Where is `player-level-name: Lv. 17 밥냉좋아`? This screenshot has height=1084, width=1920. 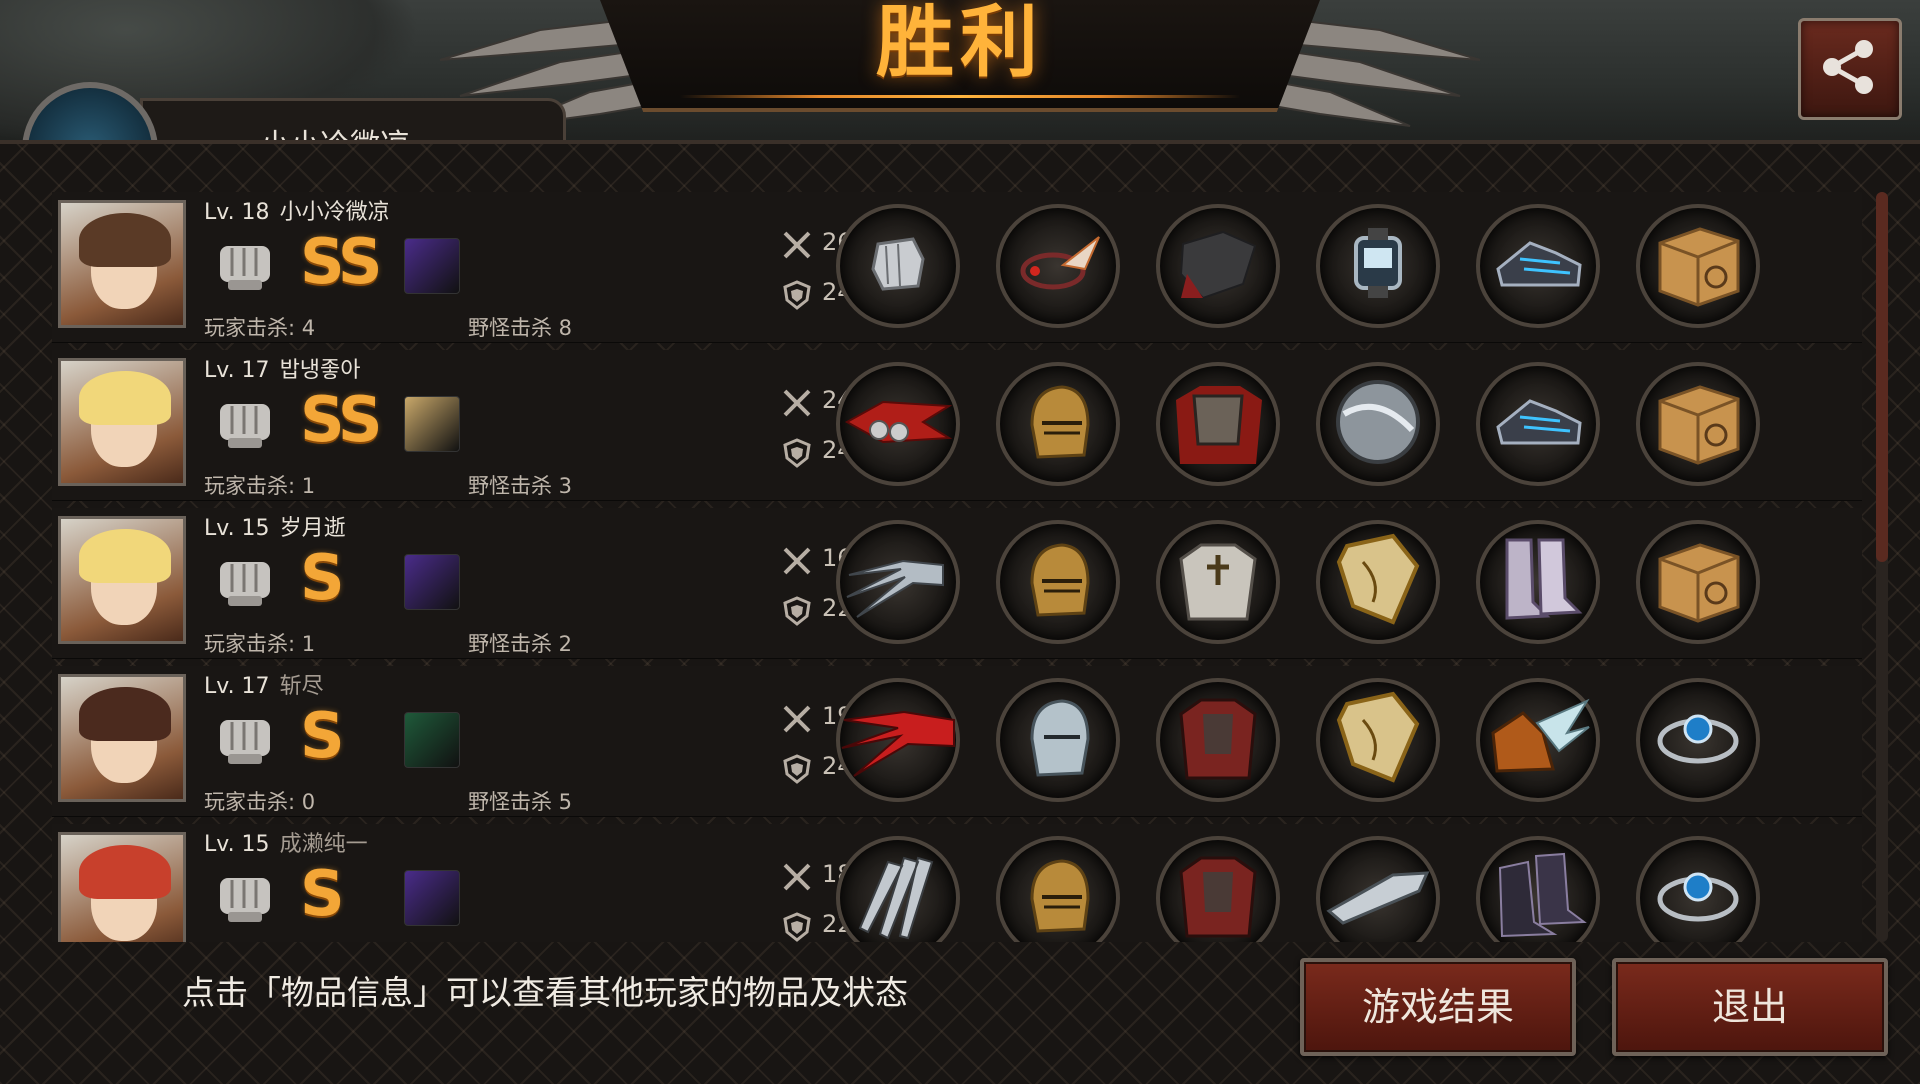 player-level-name: Lv. 17 밥냉좋아 is located at coordinates (282, 368).